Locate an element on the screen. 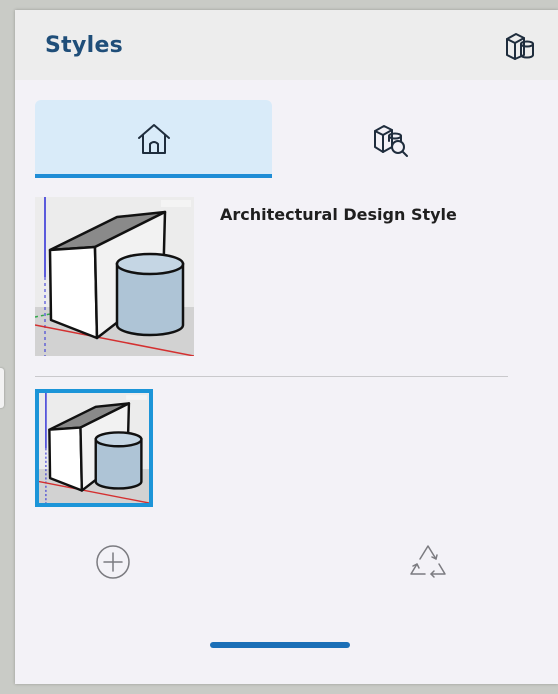  styles-tabs is located at coordinates (272, 139).